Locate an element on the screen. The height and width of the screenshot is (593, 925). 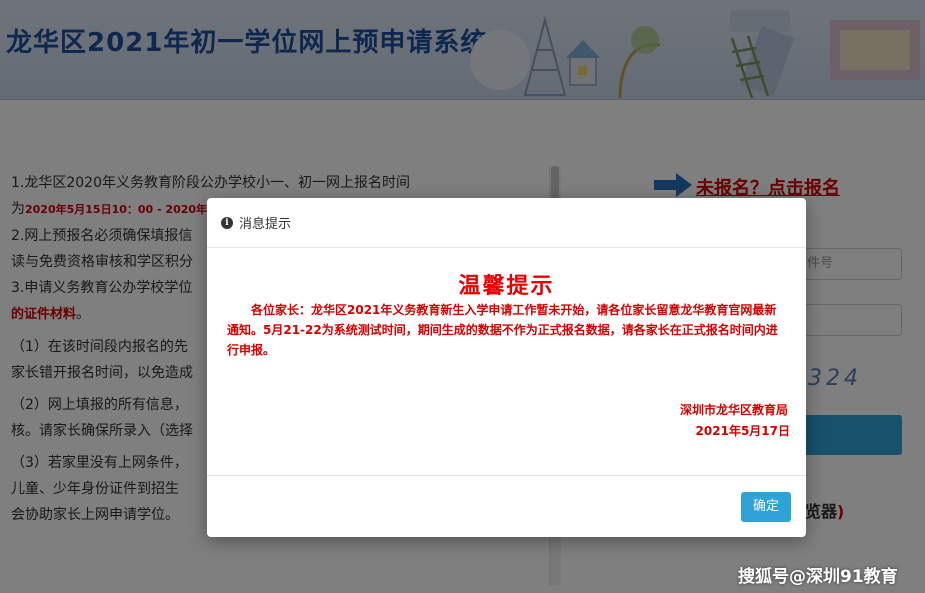
confirm-button: 确定 is located at coordinates (766, 507).